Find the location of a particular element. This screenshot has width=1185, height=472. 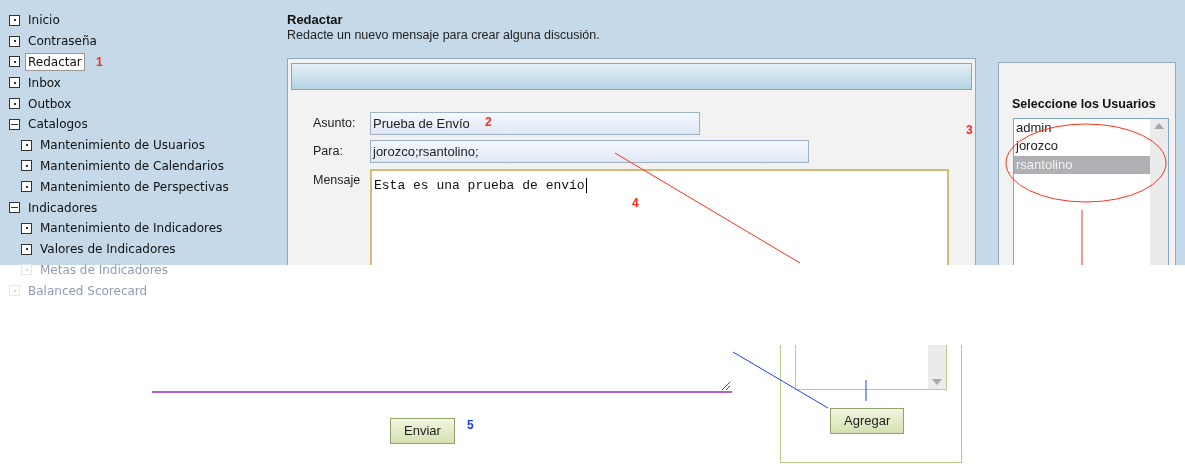

menu-item: Redactar is located at coordinates (55, 62).